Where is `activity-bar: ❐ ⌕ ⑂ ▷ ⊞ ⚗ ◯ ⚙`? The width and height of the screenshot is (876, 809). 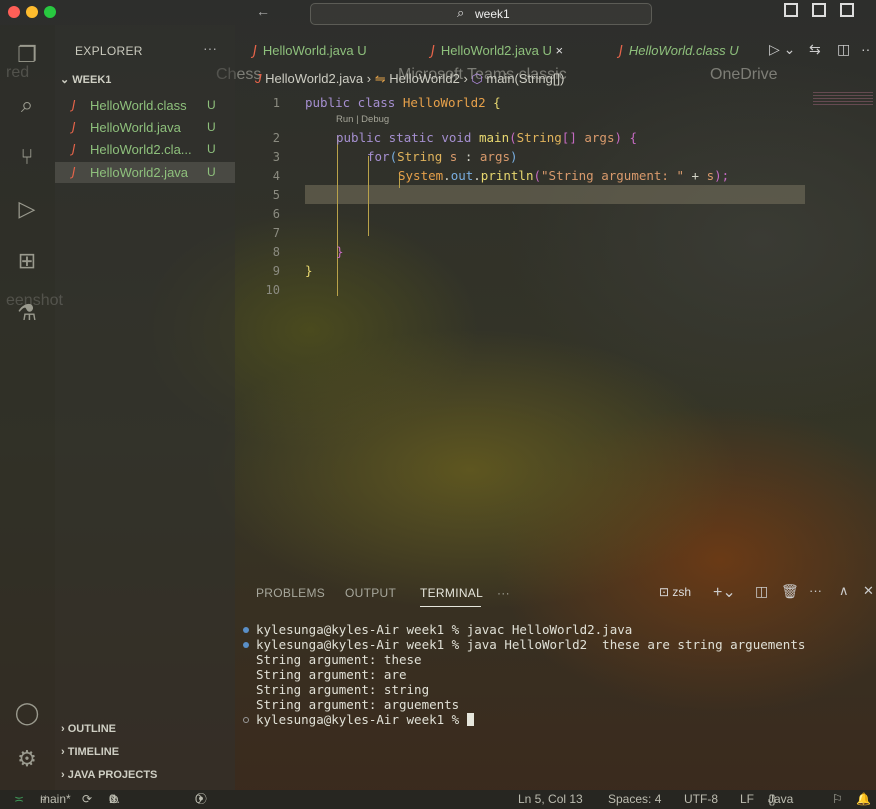
activity-bar: ❐ ⌕ ⑂ ▷ ⊞ ⚗ ◯ ⚙ is located at coordinates (27, 407).